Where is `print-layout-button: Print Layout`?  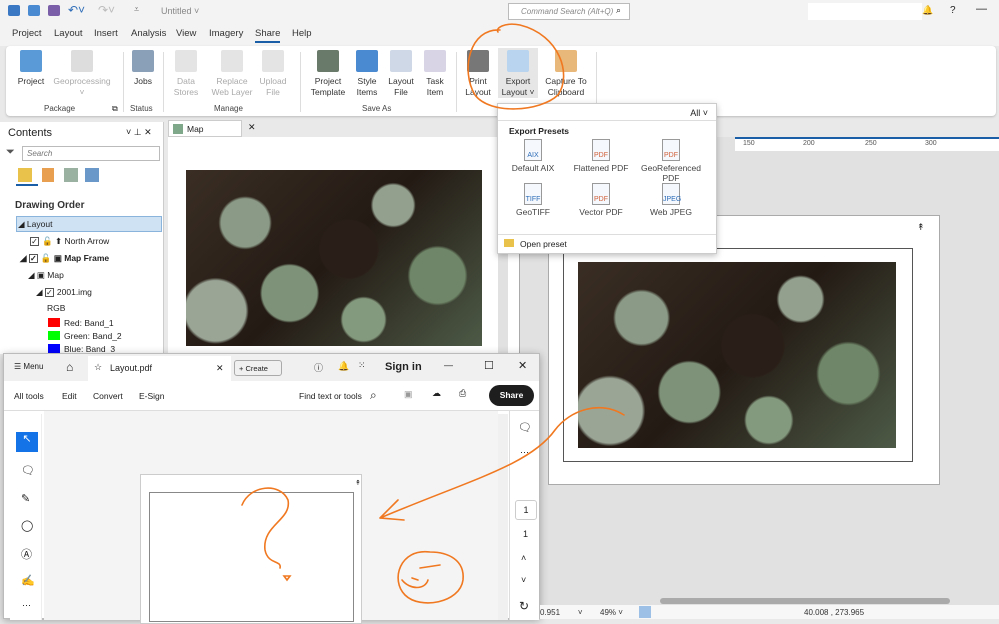
print-layout-button: Print Layout is located at coordinates (478, 74).